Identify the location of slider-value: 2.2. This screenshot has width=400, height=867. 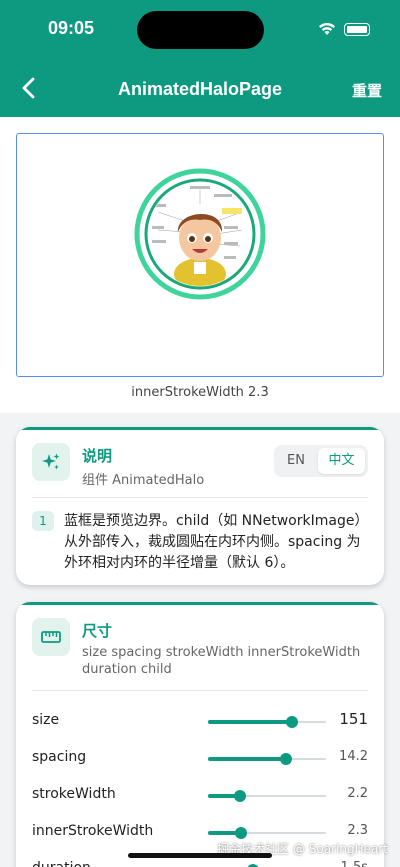
(357, 793).